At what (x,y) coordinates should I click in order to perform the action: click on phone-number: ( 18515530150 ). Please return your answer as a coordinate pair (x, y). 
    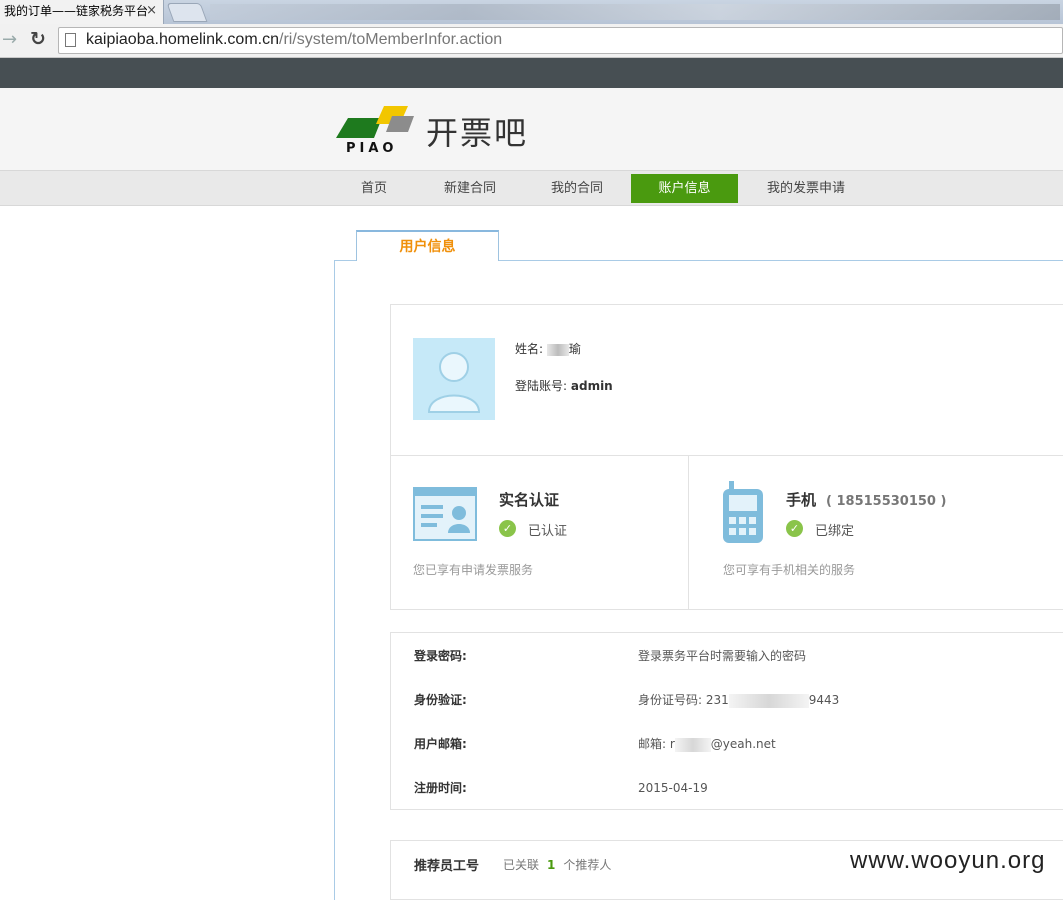
    Looking at the image, I should click on (886, 501).